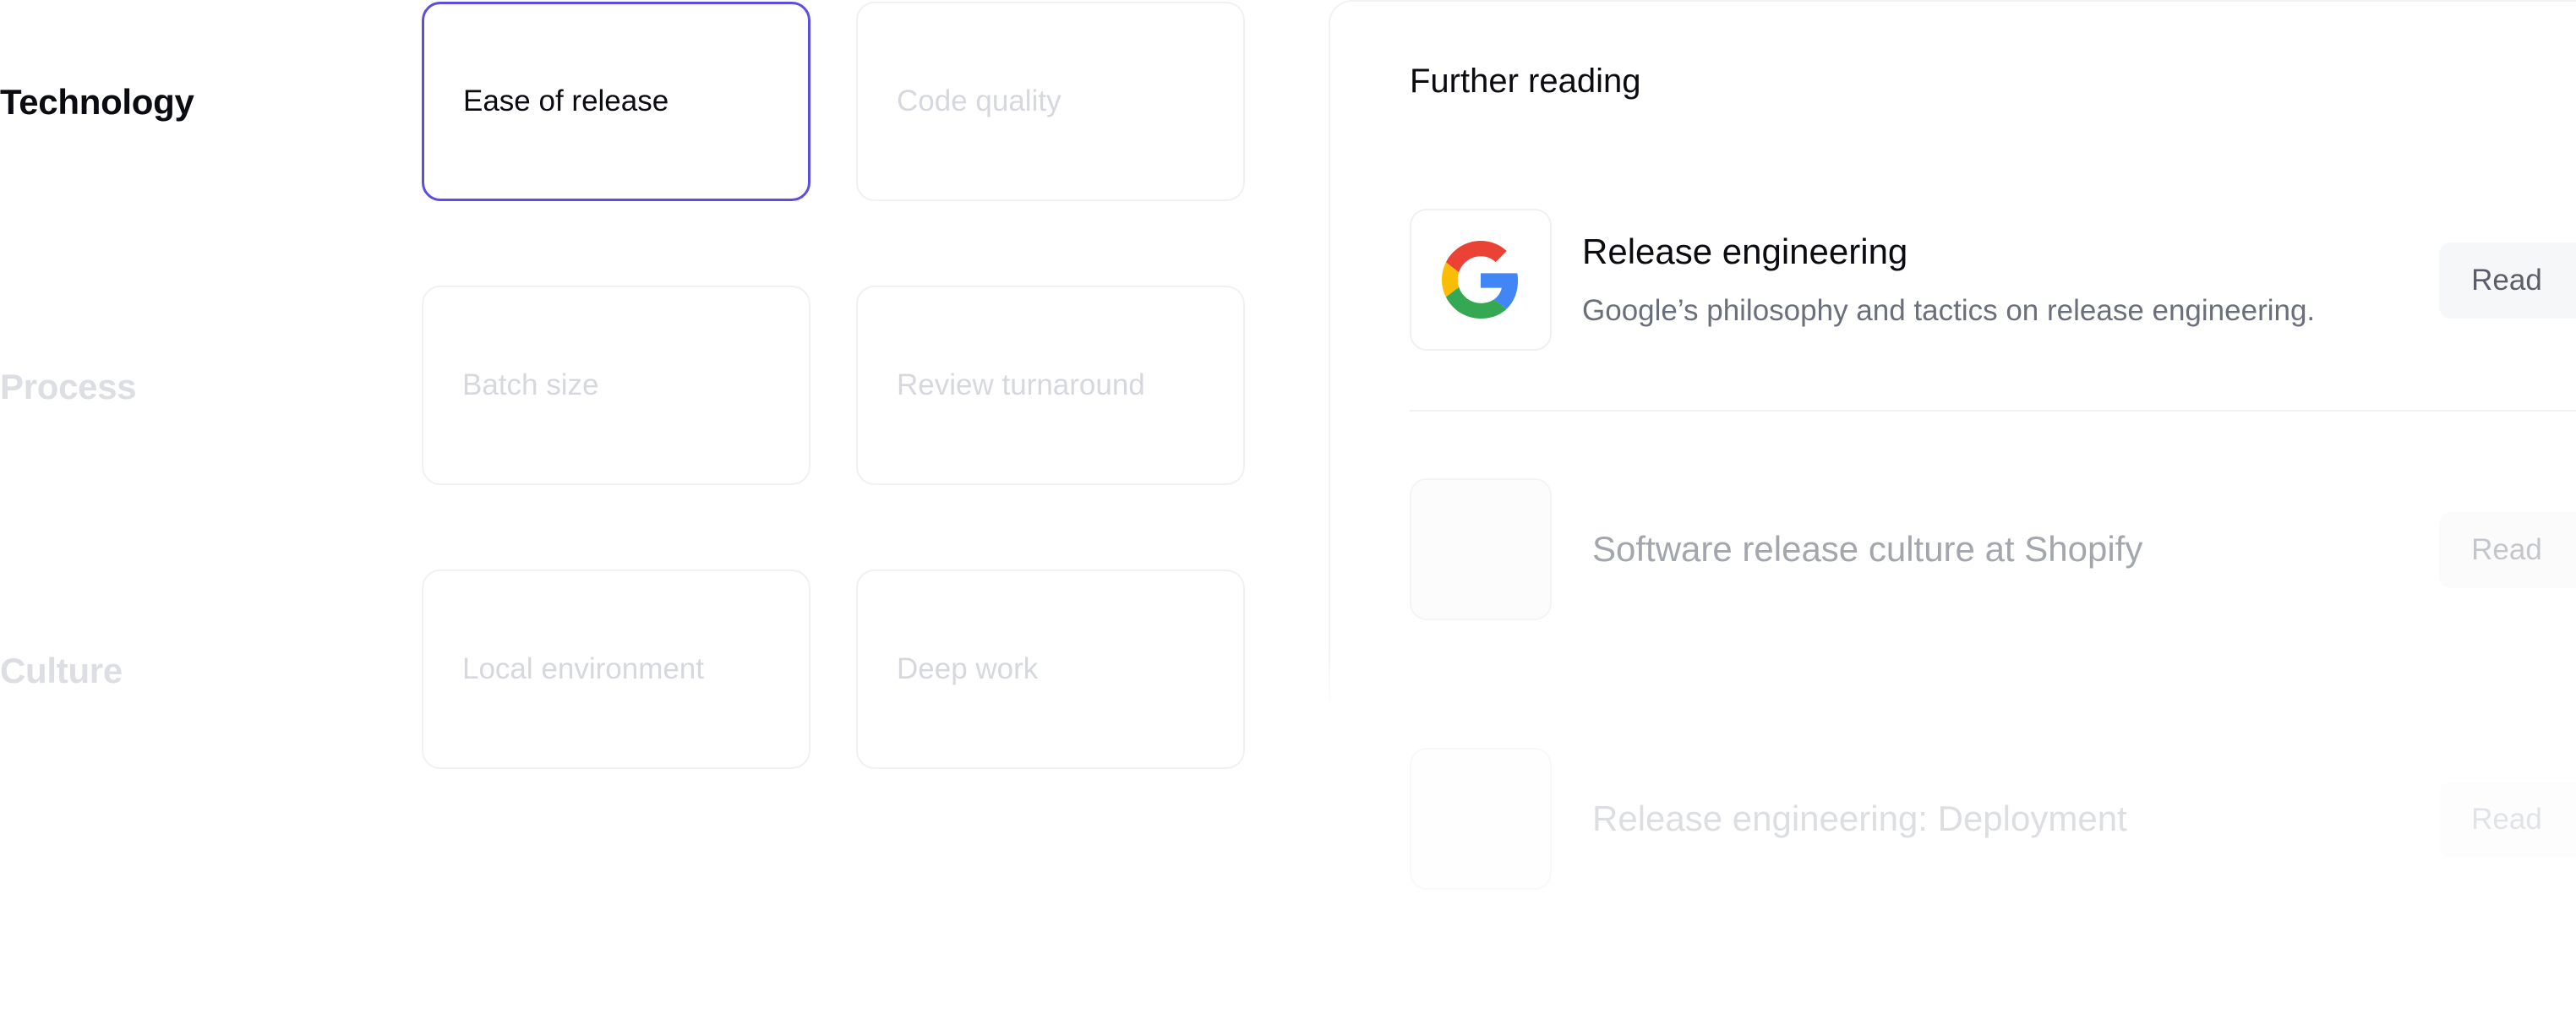  Describe the element at coordinates (583, 668) in the screenshot. I see `metric-card-label: Local environment` at that location.